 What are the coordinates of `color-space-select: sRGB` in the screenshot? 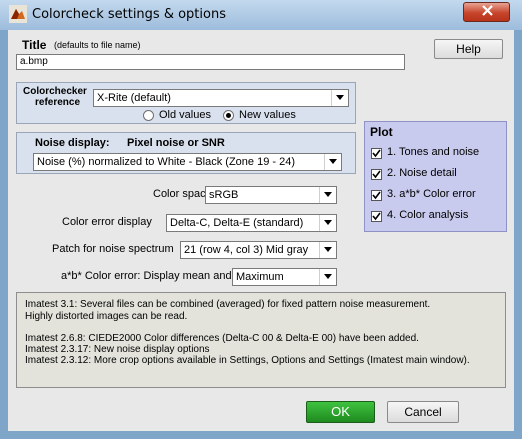 It's located at (271, 195).